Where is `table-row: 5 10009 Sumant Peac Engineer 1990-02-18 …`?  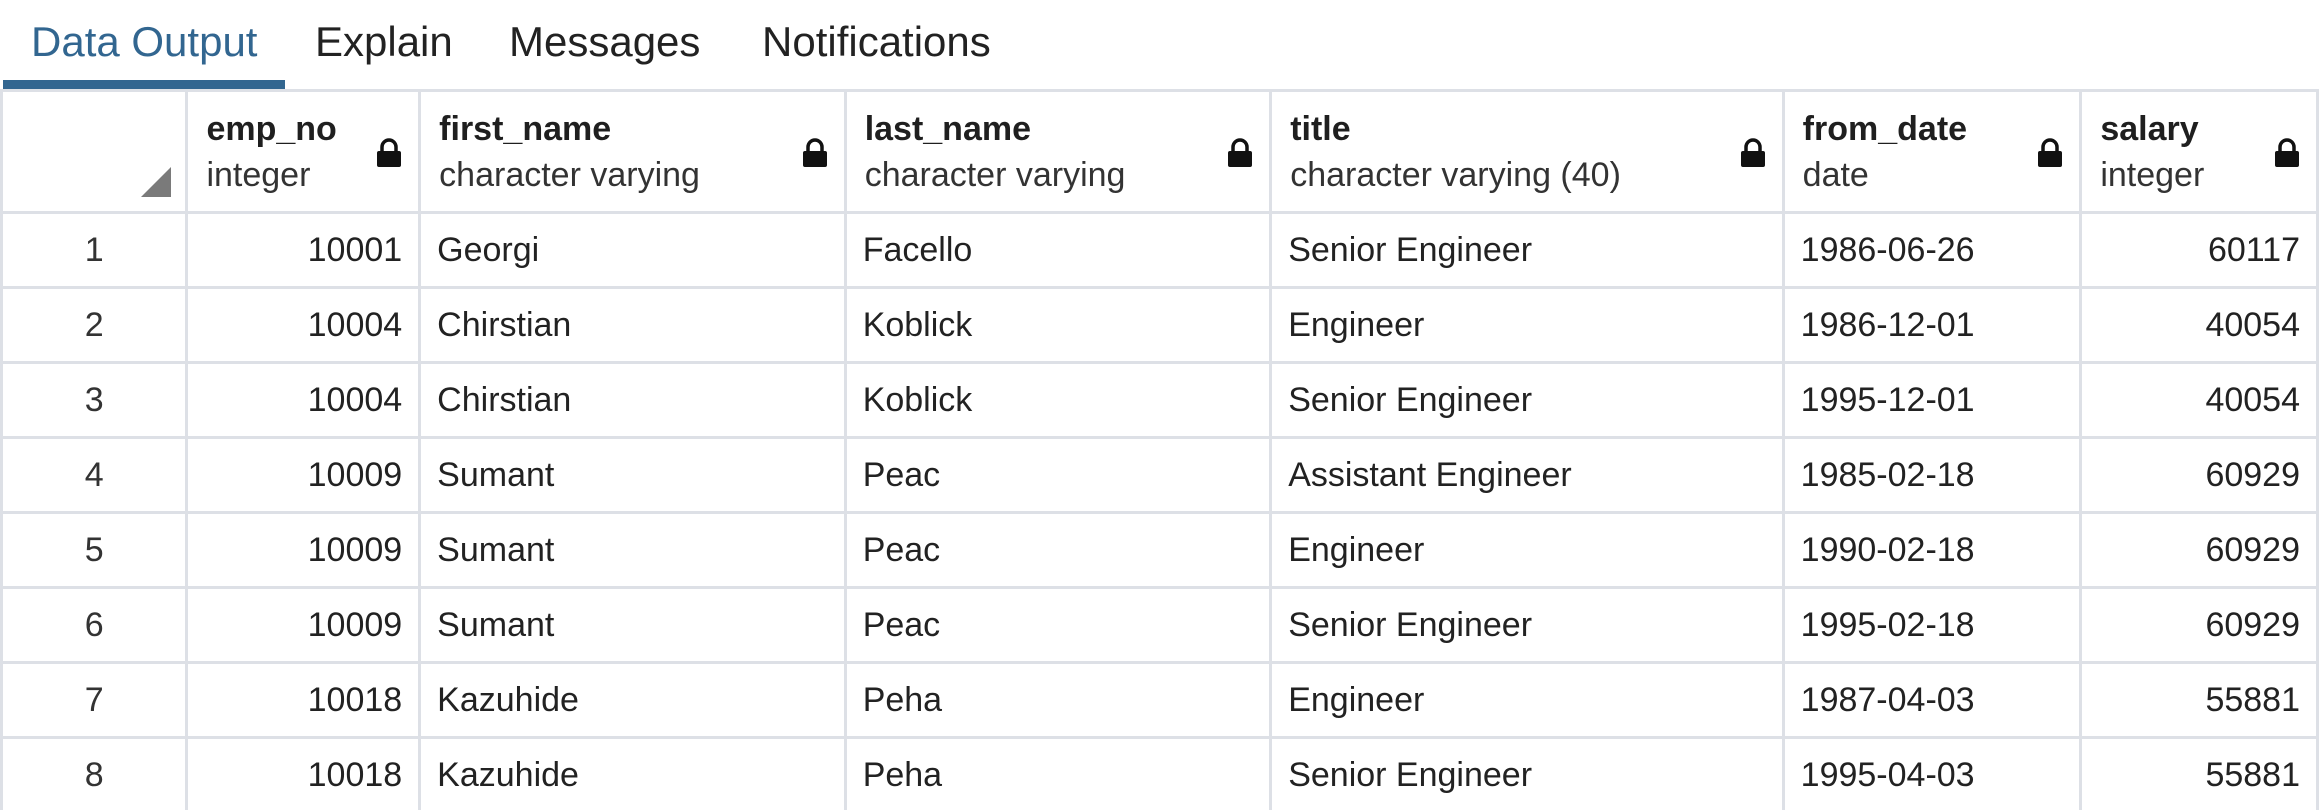
table-row: 5 10009 Sumant Peac Engineer 1990-02-18 … is located at coordinates (1159, 550).